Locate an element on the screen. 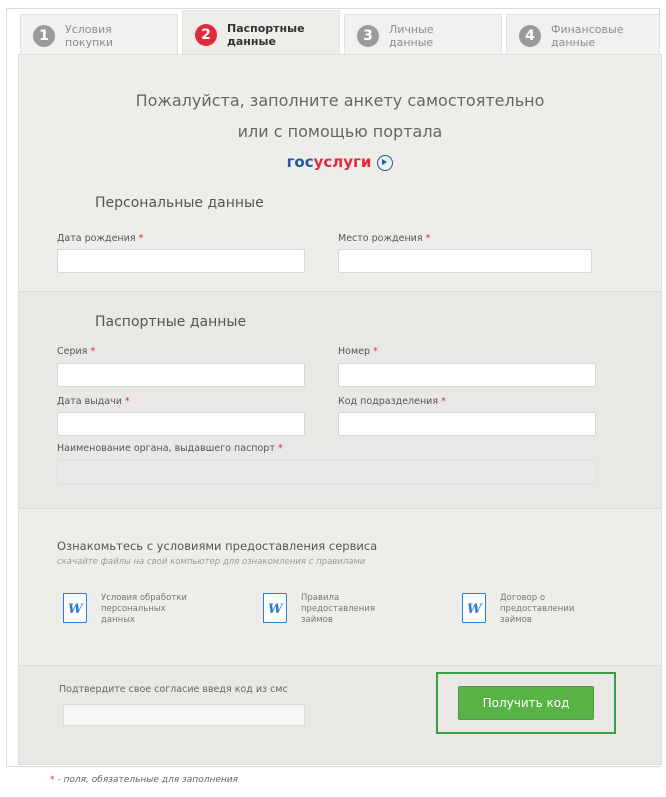 This screenshot has height=797, width=666. arrow-right-icon is located at coordinates (385, 162).